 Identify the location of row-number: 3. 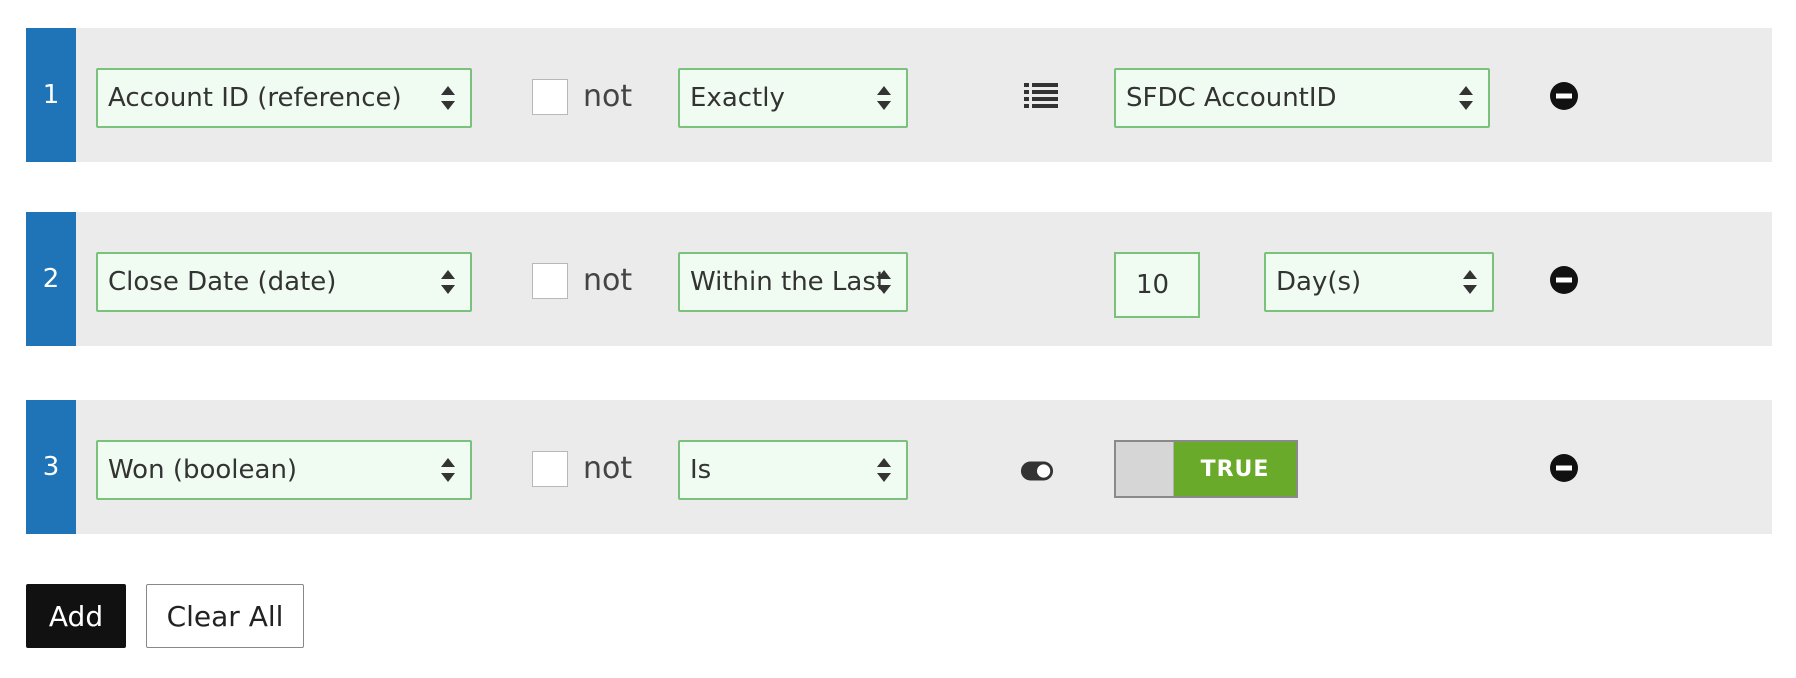
(51, 467).